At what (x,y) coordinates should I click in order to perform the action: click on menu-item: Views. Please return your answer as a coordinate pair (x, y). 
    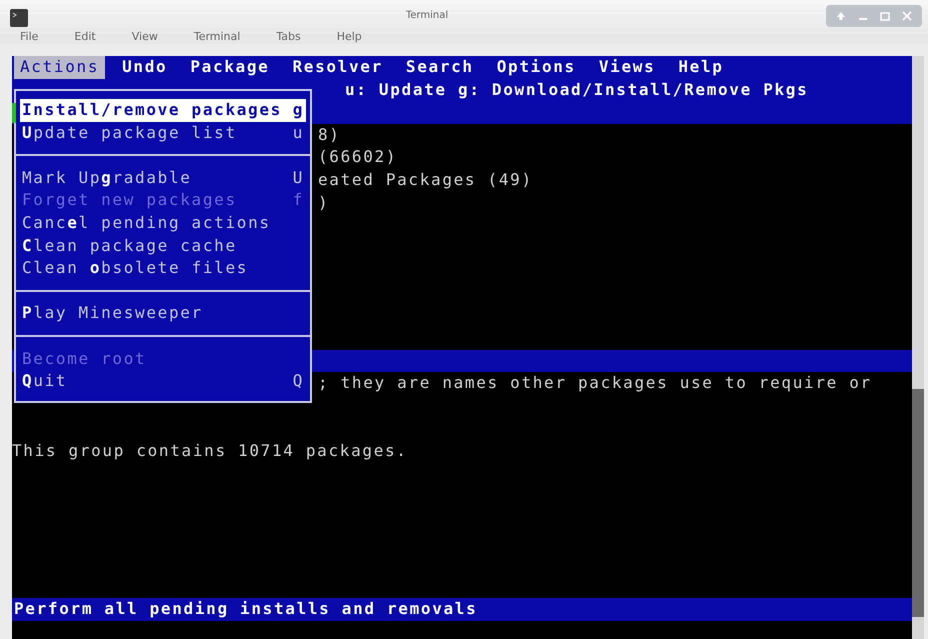
    Looking at the image, I should click on (627, 67).